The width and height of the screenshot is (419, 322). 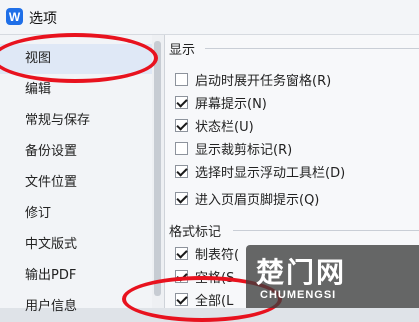 What do you see at coordinates (181, 148) in the screenshot?
I see `checkbox-crop-marks` at bounding box center [181, 148].